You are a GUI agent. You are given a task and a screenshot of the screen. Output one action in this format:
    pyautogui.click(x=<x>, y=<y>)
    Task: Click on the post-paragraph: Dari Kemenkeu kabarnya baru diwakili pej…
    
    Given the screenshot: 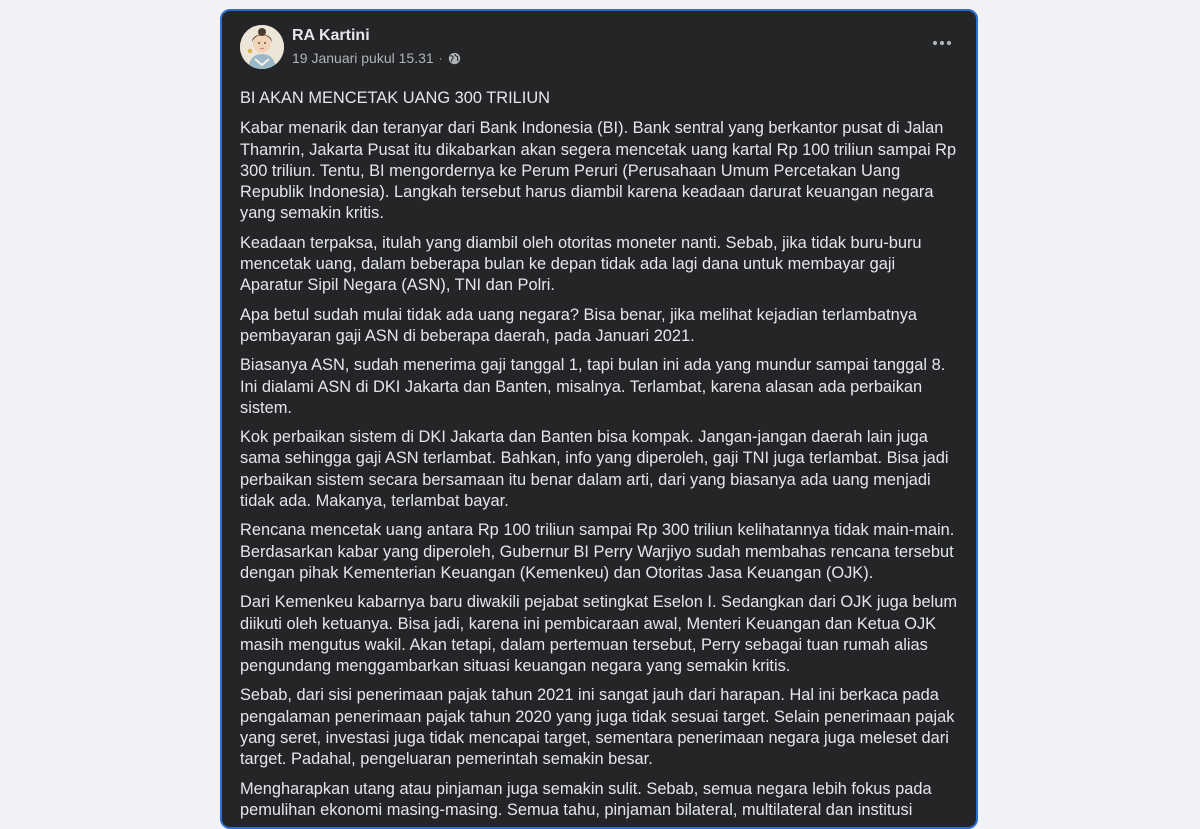 What is the action you would take?
    pyautogui.click(x=599, y=634)
    